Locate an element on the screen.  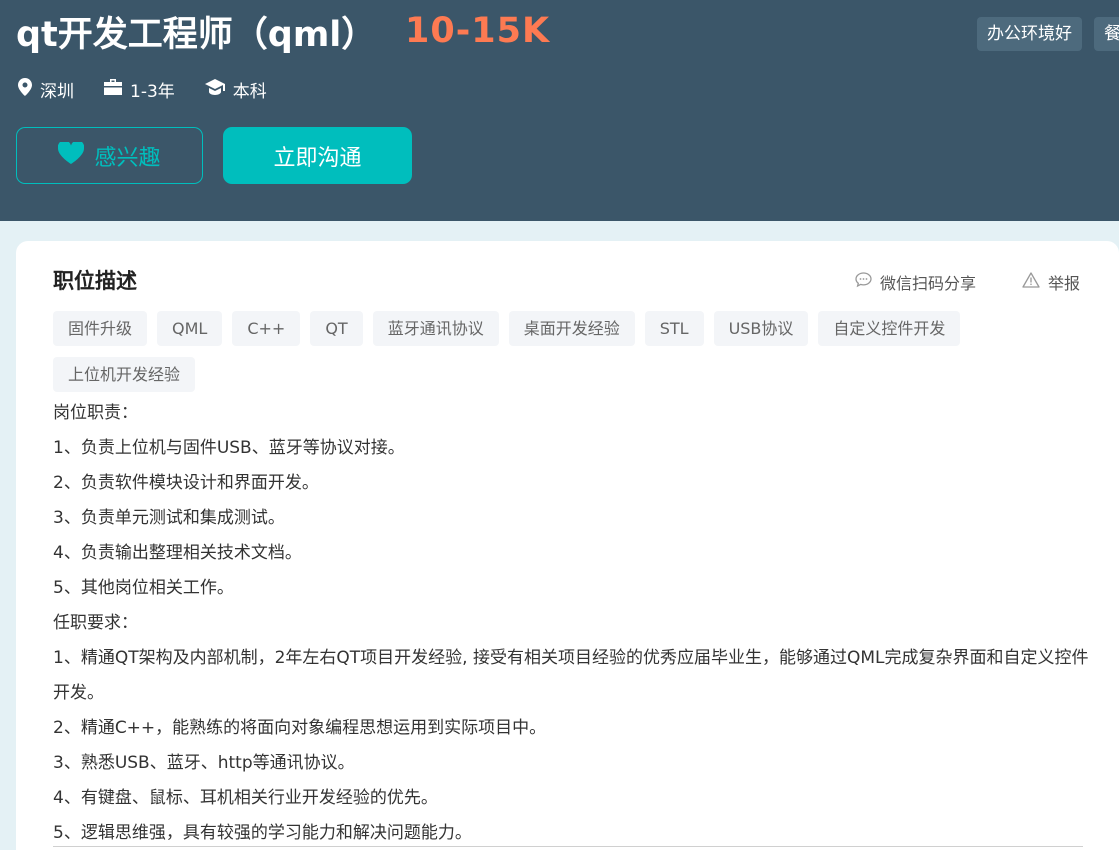
description-line: 岗位职责： is located at coordinates (95, 413).